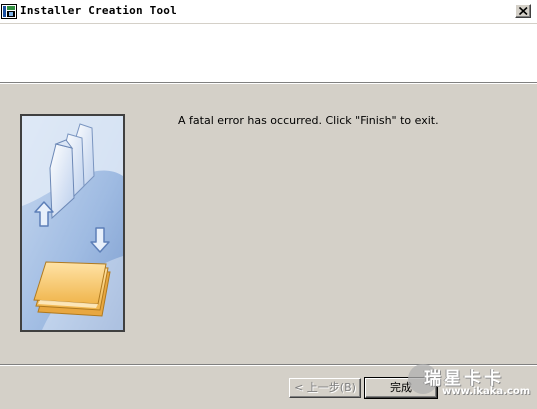 The height and width of the screenshot is (409, 537). I want to click on orange-folders-icon, so click(72, 289).